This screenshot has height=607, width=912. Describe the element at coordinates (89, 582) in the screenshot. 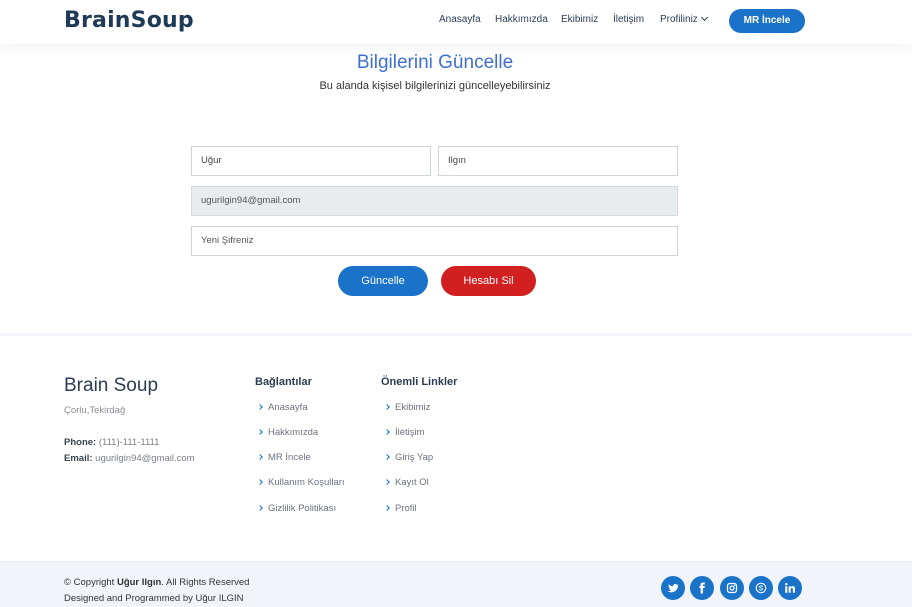

I see `copyright-prefix: © Copyright` at that location.